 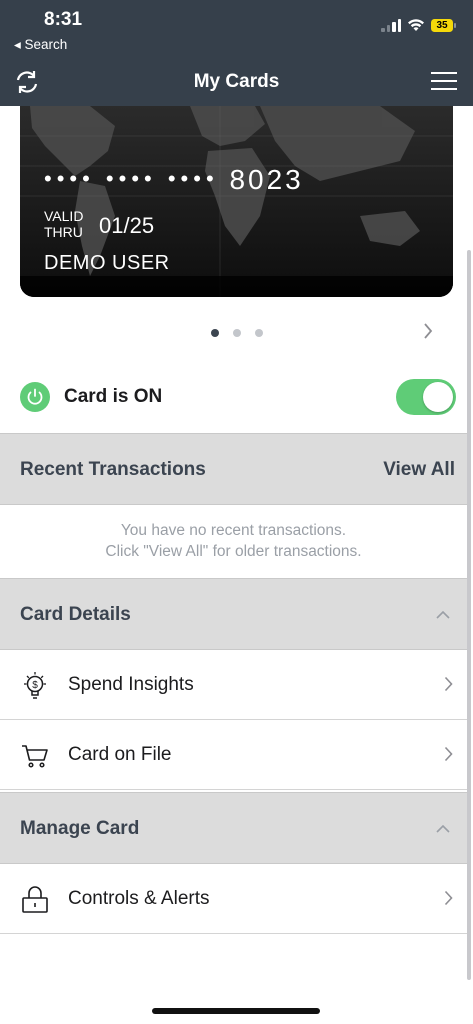 What do you see at coordinates (75, 614) in the screenshot?
I see `card-details-title: Card Details` at bounding box center [75, 614].